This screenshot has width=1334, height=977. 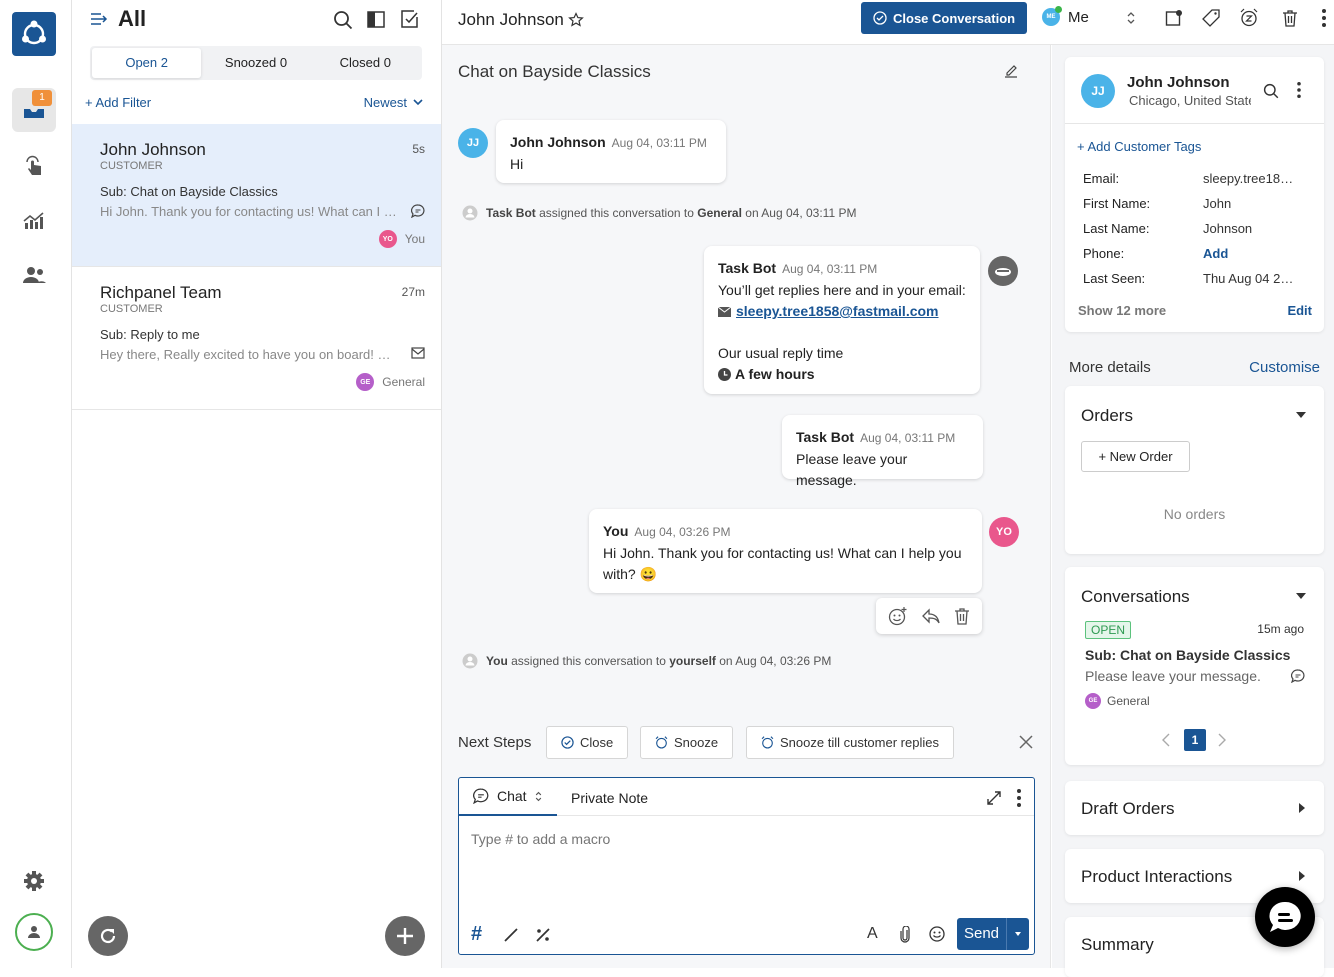 What do you see at coordinates (1249, 17) in the screenshot?
I see `snooze-icon` at bounding box center [1249, 17].